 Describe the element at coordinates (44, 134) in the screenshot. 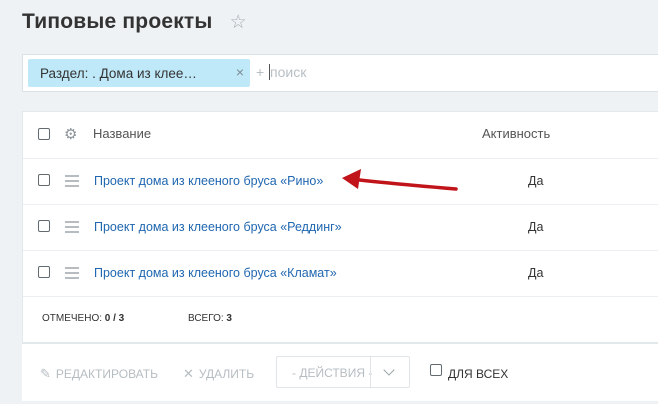

I see `select-all-checkbox` at that location.